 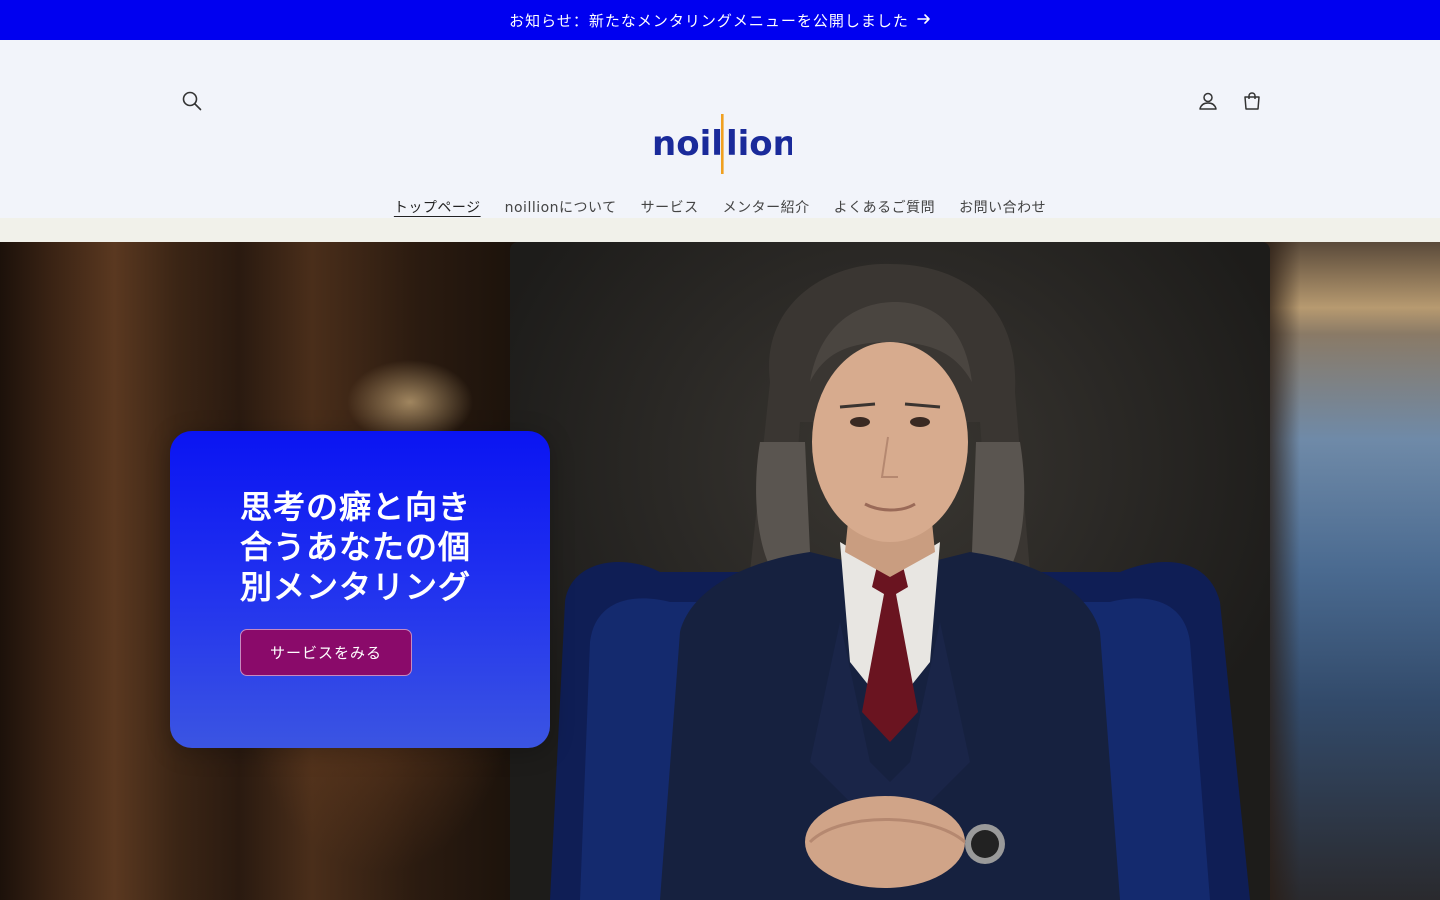 I want to click on svg-text: lion, so click(x=759, y=144).